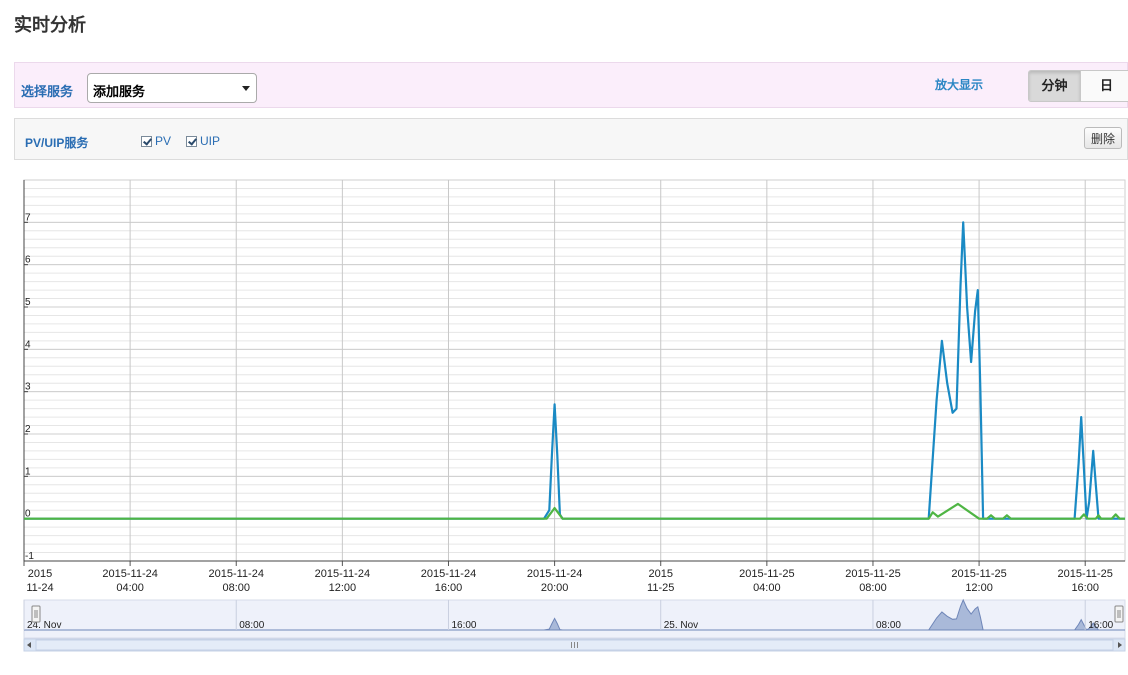 The image size is (1128, 675). Describe the element at coordinates (246, 88) in the screenshot. I see `chevron-down-icon` at that location.